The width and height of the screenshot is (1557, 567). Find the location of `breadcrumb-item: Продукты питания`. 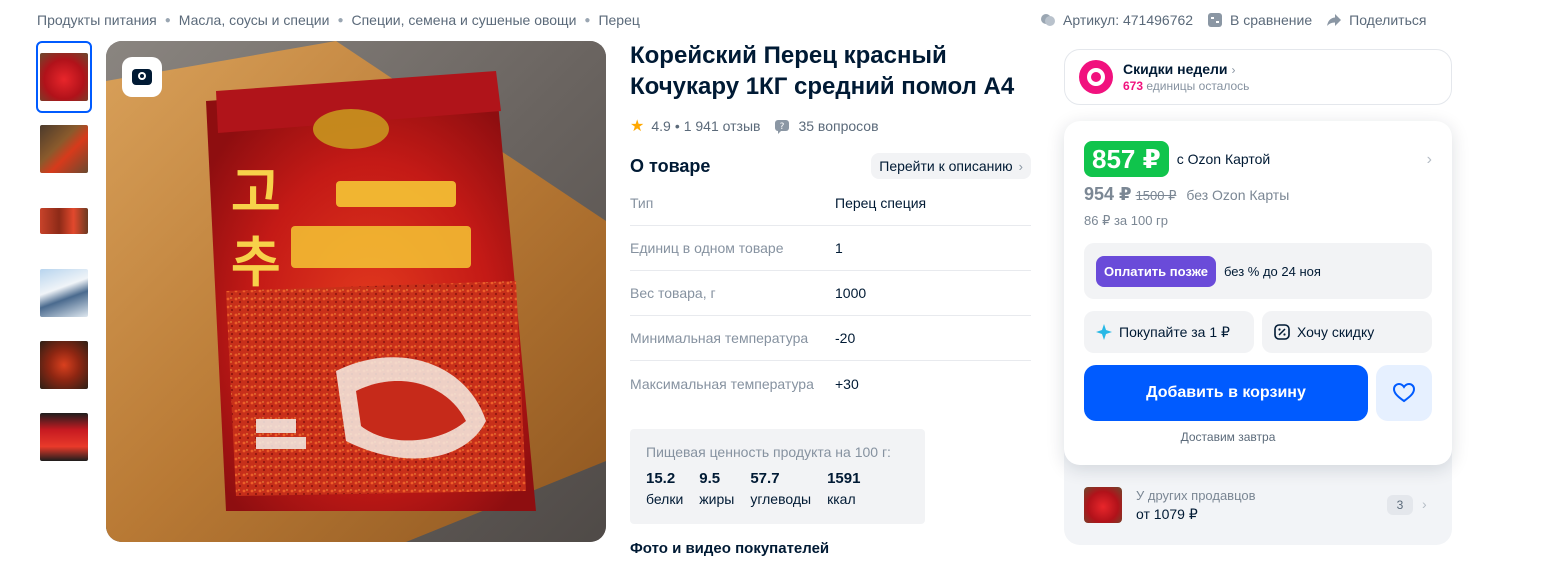

breadcrumb-item: Продукты питания is located at coordinates (97, 20).